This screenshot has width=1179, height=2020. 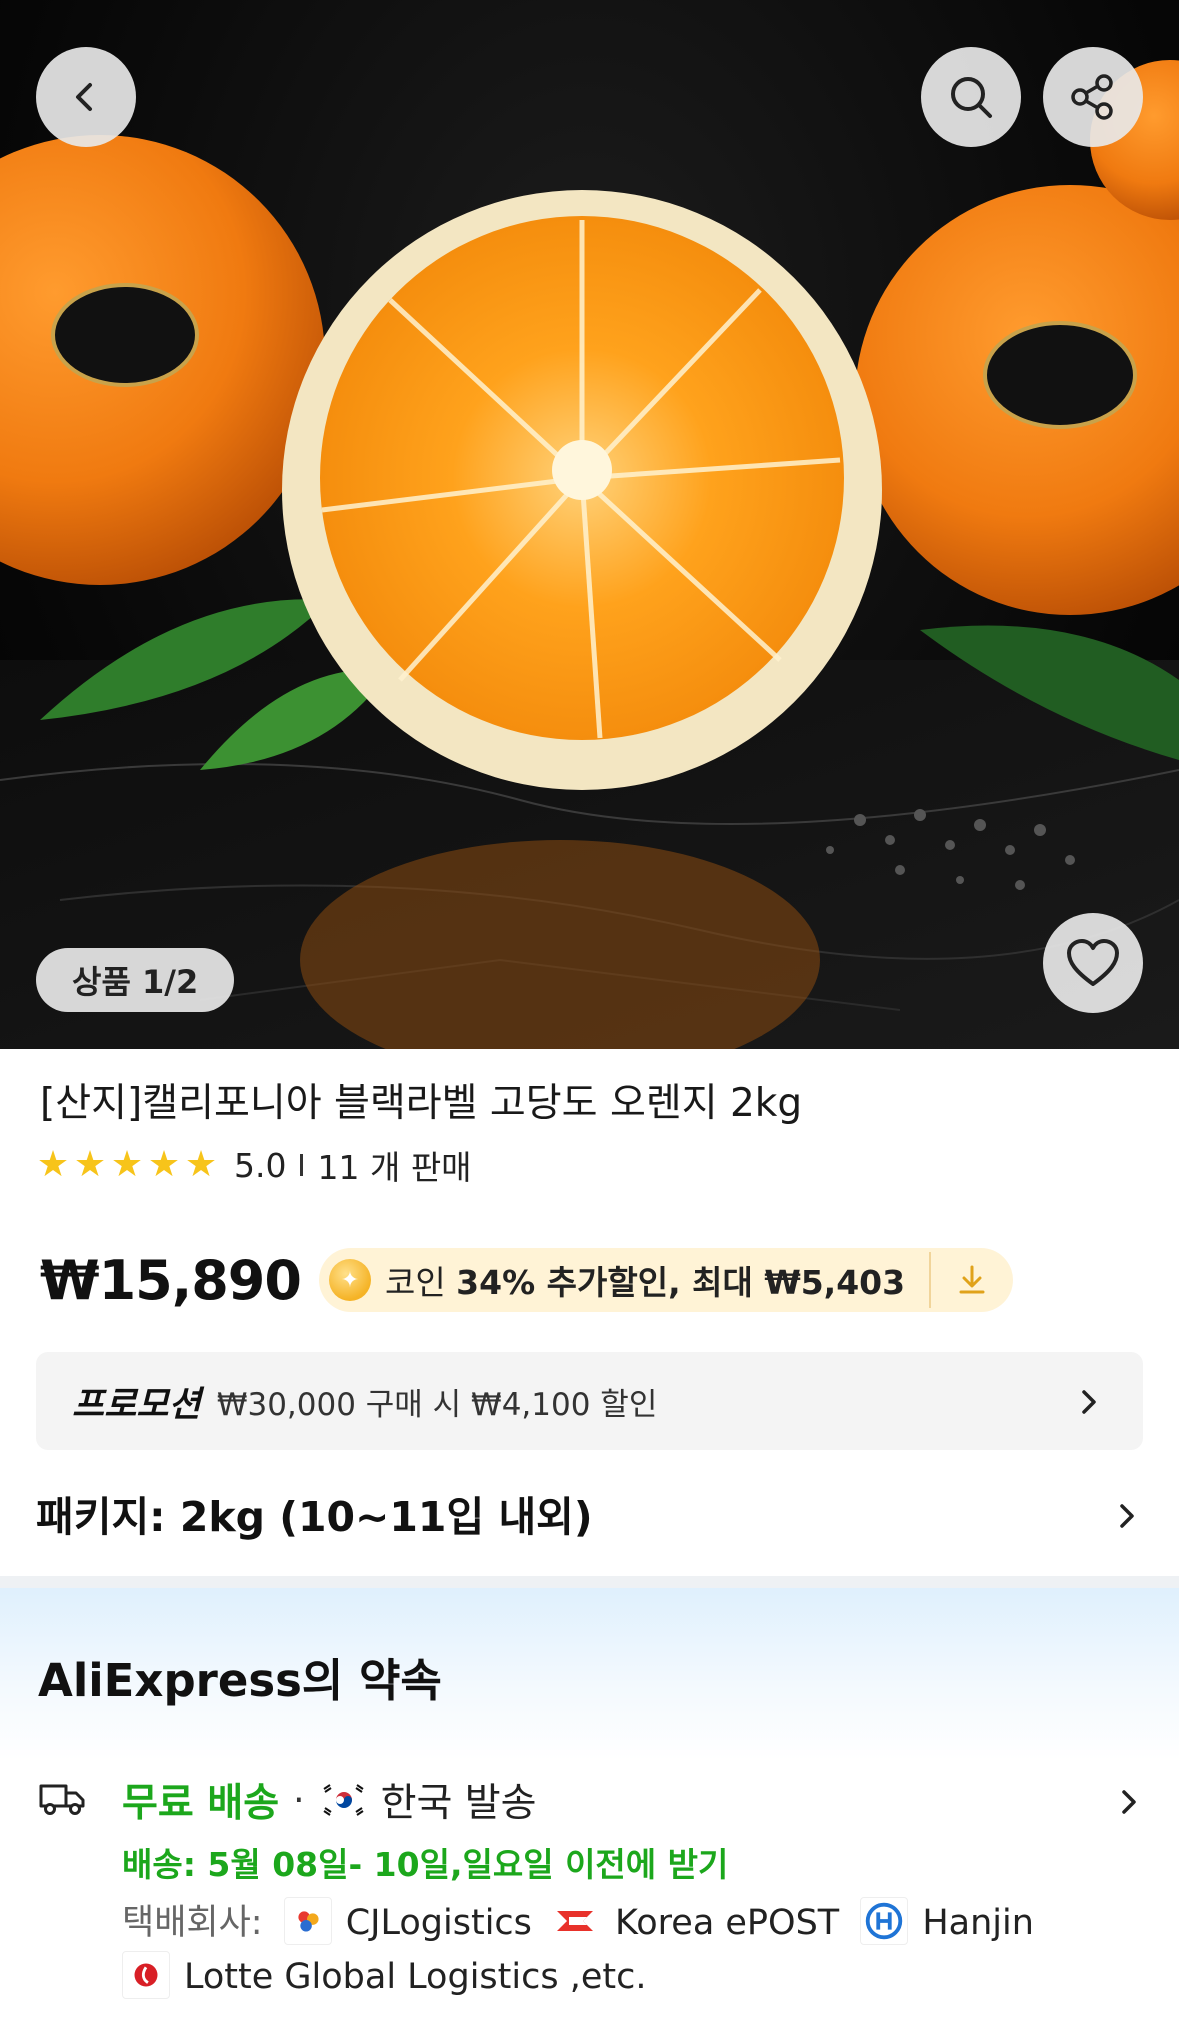 I want to click on courier-name: Hanjin, so click(x=978, y=1923).